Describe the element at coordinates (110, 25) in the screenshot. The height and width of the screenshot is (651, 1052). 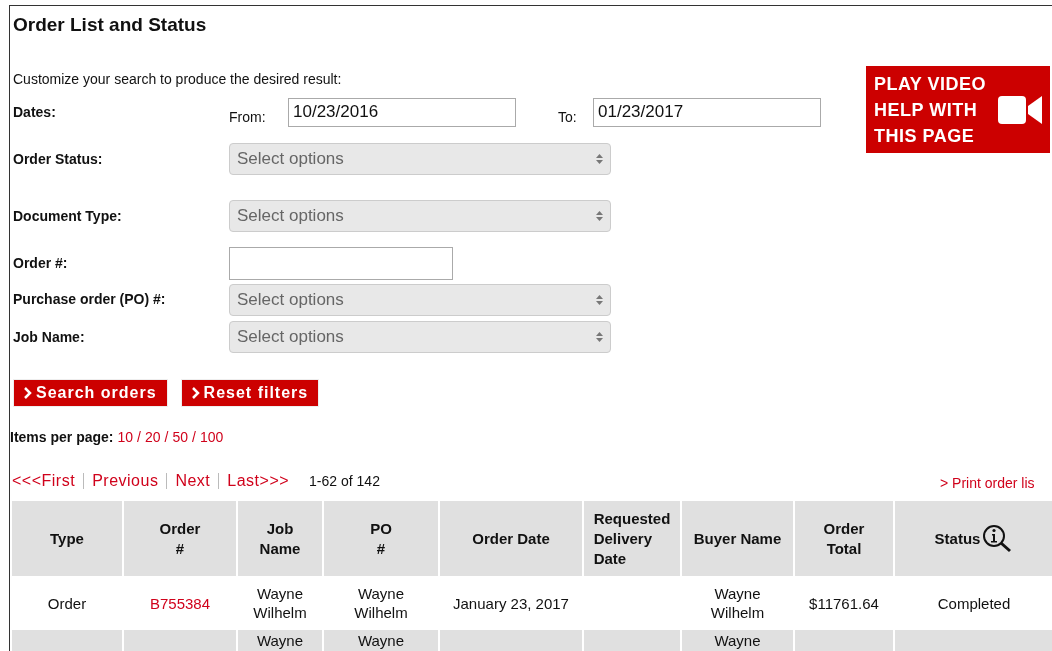
I see `page-title: Order List and Status` at that location.